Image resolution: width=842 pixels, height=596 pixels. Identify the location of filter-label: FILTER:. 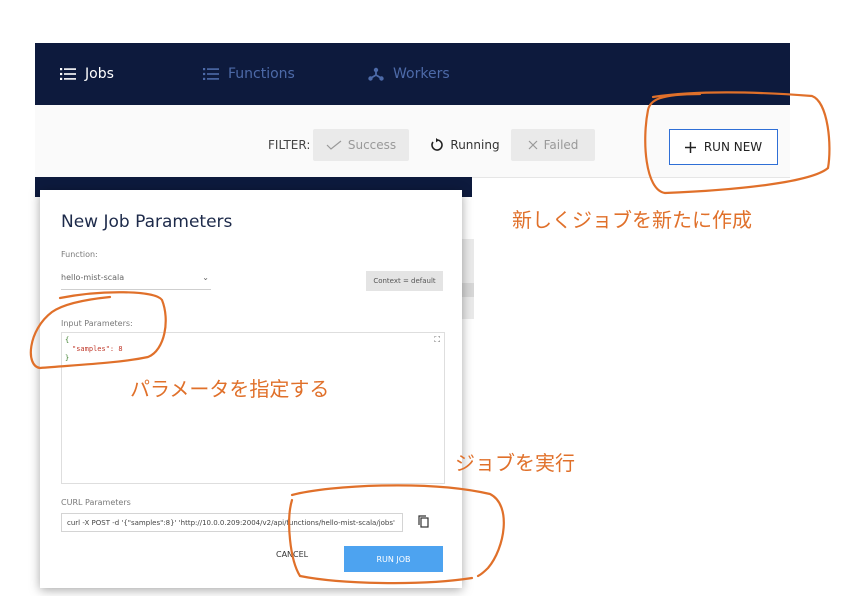
(289, 145).